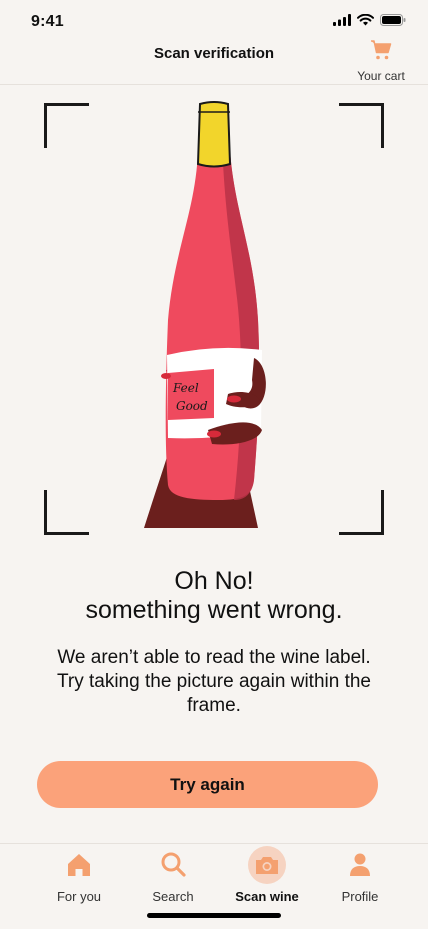 Image resolution: width=428 pixels, height=929 pixels. Describe the element at coordinates (342, 20) in the screenshot. I see `signal-icon` at that location.